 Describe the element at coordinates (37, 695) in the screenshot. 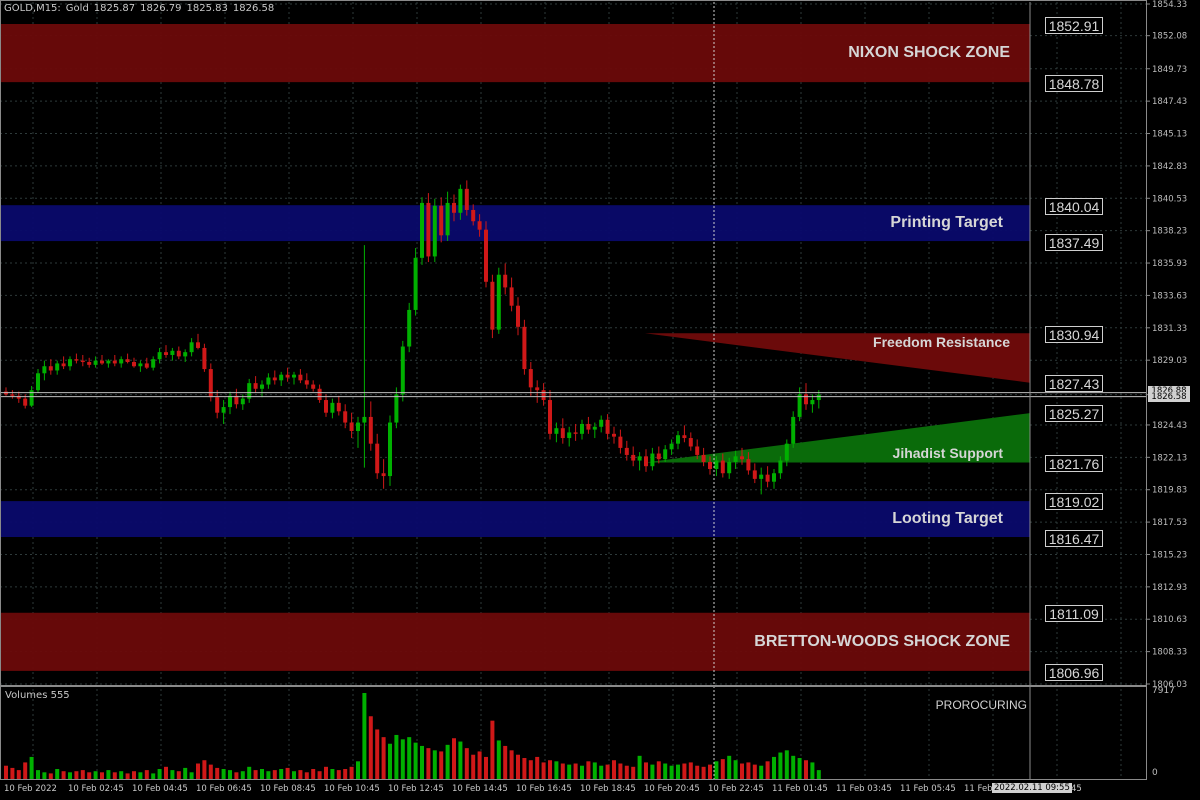

I see `volume-panel-title: Volumes 555` at that location.